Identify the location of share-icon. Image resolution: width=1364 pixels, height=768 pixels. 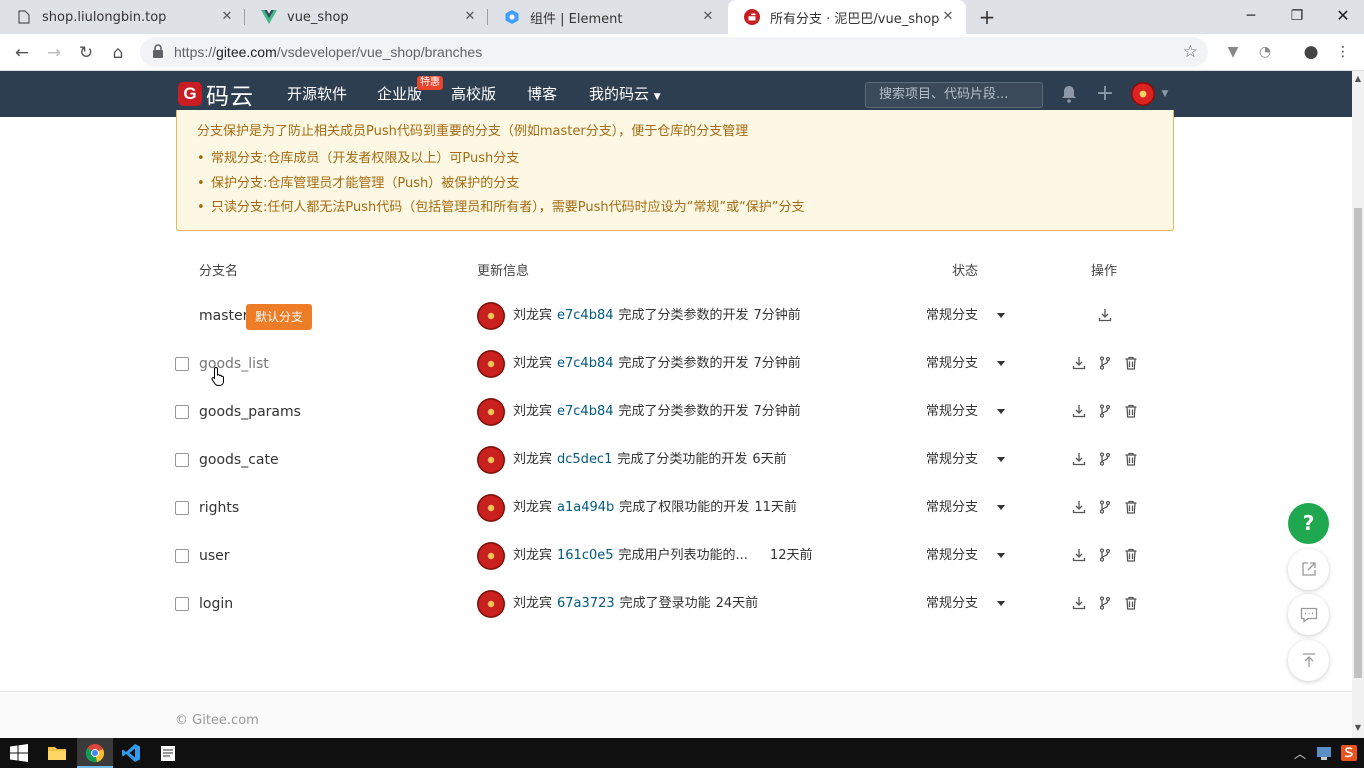
(1308, 569).